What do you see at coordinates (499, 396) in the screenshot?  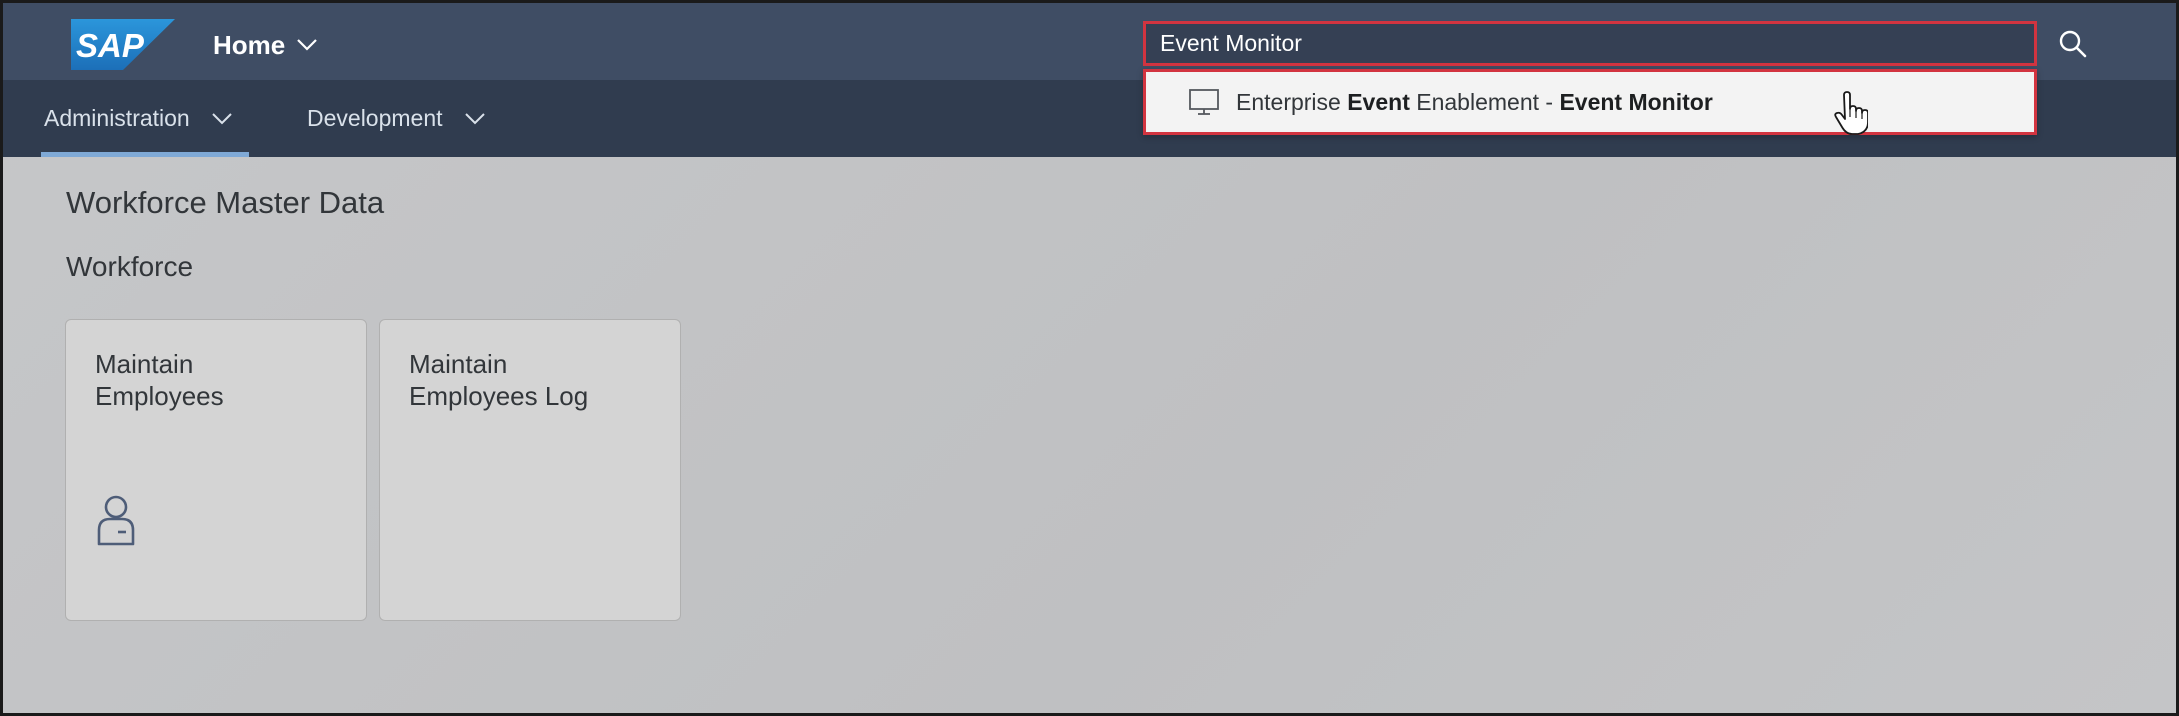 I see `tile-title-line: Employees Log` at bounding box center [499, 396].